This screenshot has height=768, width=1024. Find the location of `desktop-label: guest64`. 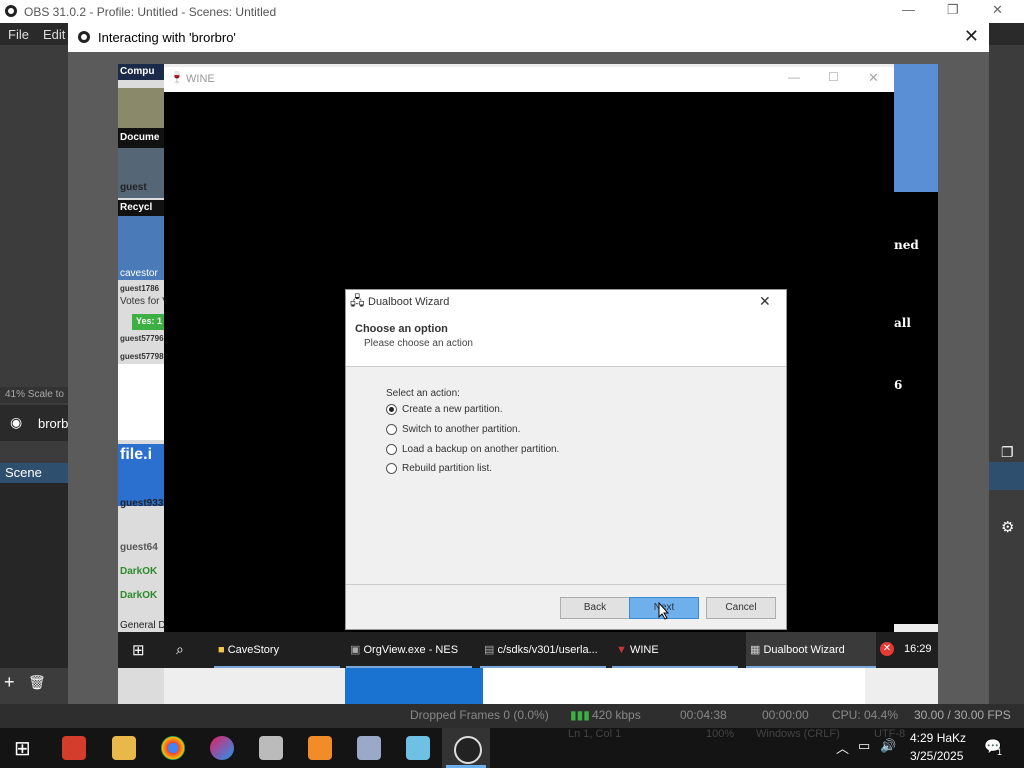

desktop-label: guest64 is located at coordinates (139, 547).